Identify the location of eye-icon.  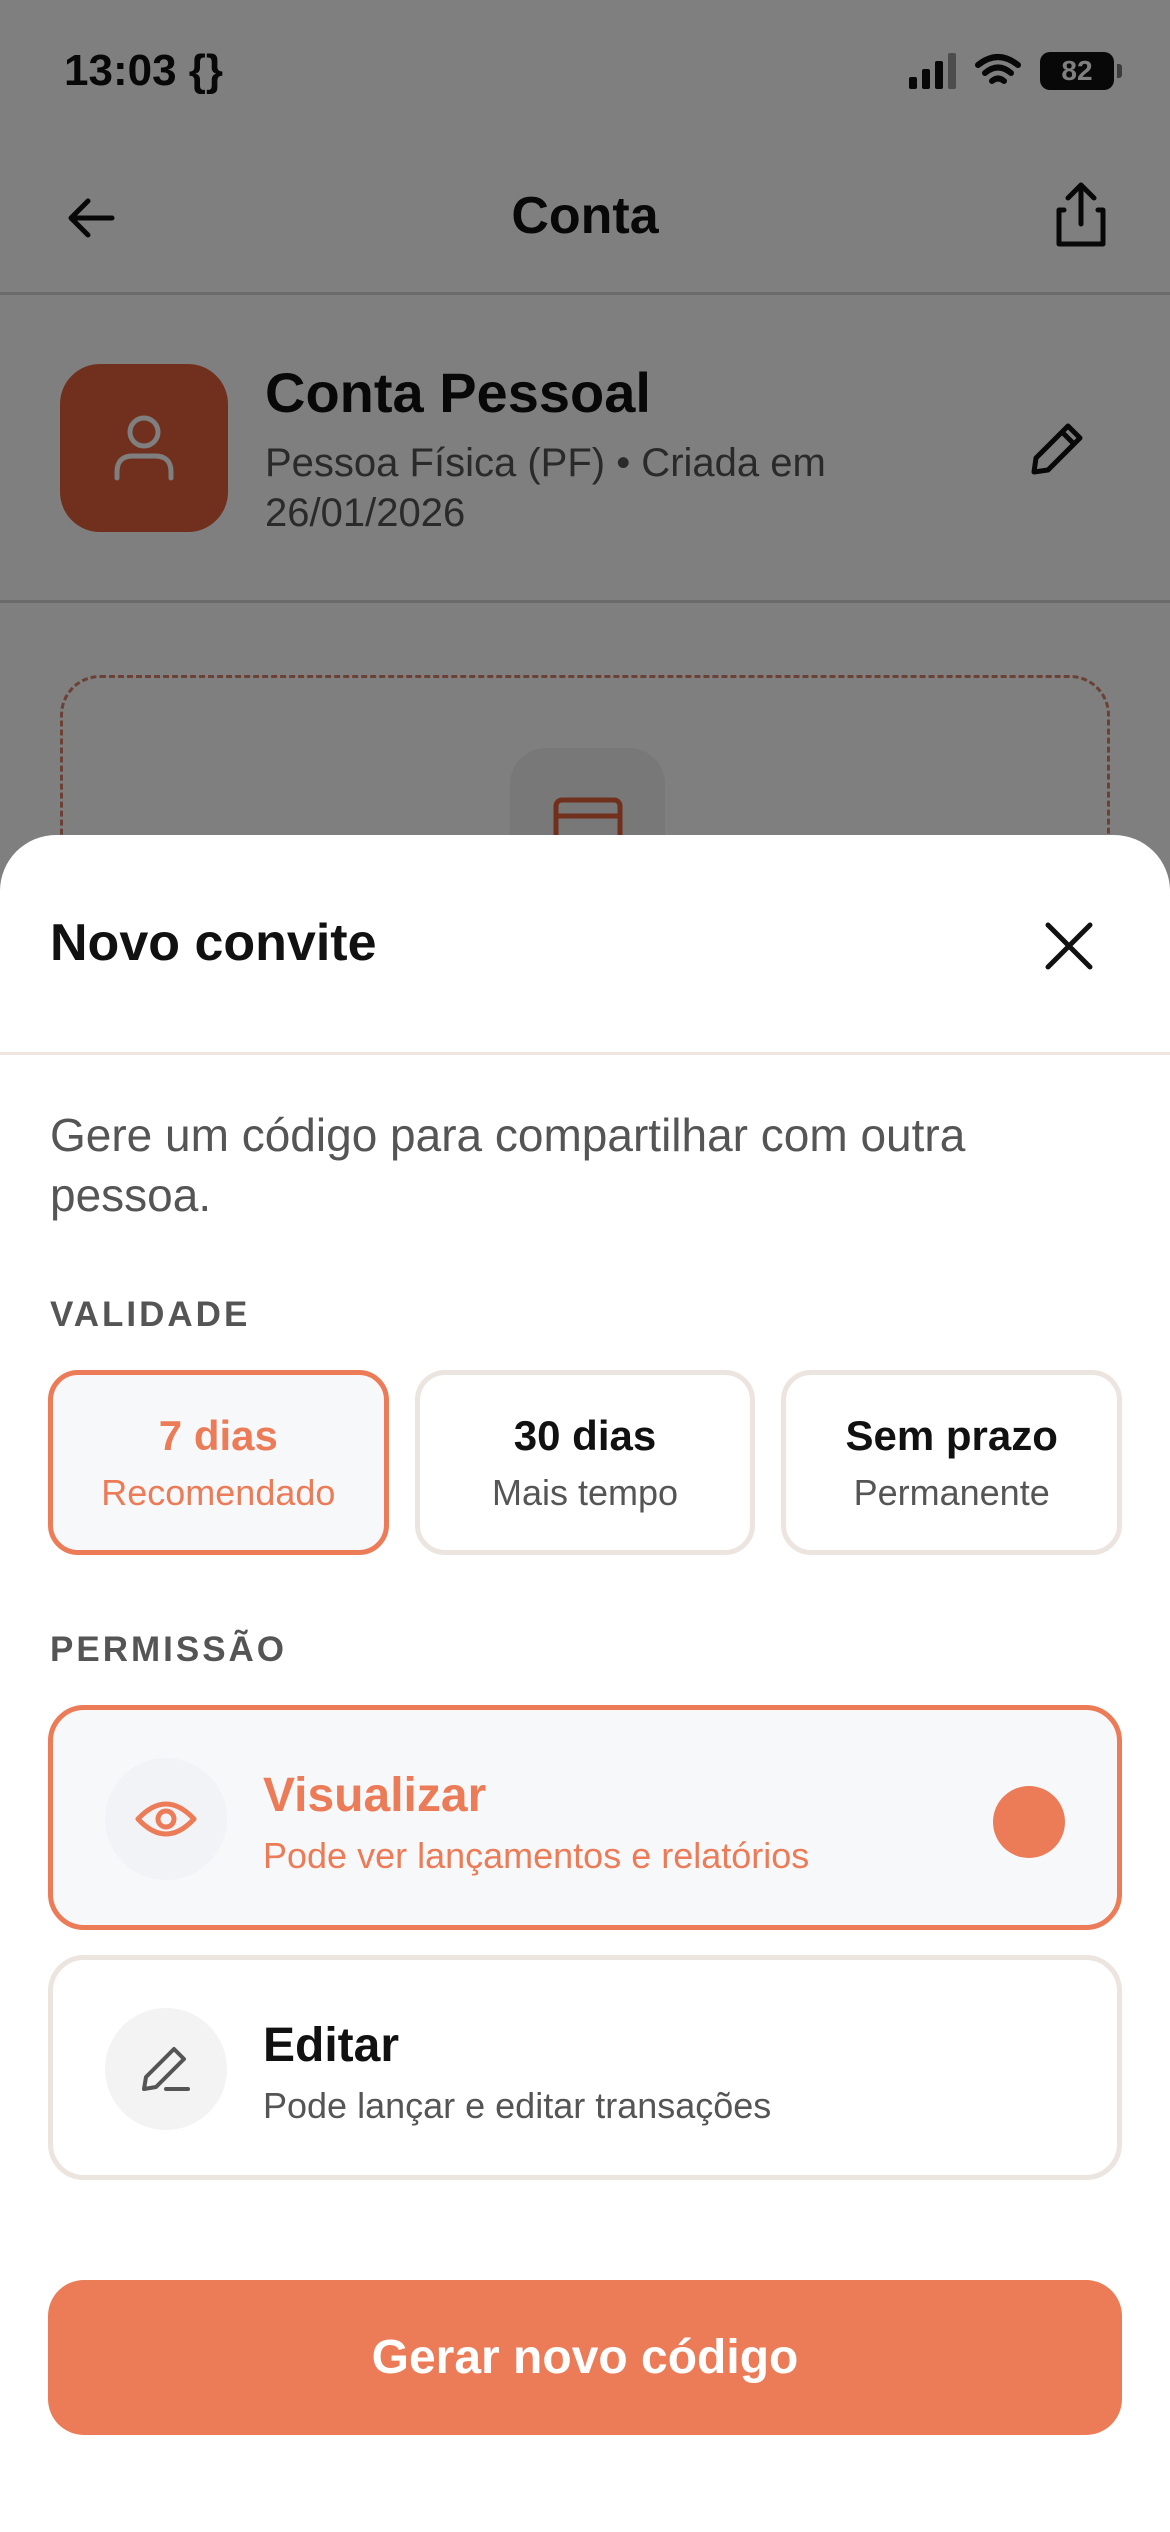
(166, 1819).